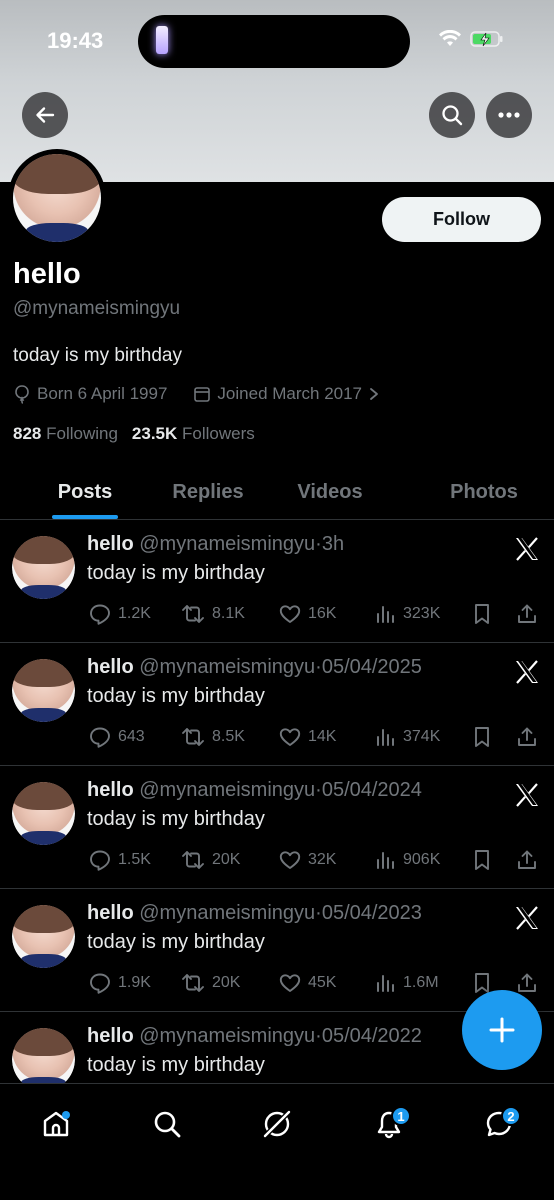 The width and height of the screenshot is (554, 1200). Describe the element at coordinates (407, 983) in the screenshot. I see `views-button: 1.6M` at that location.